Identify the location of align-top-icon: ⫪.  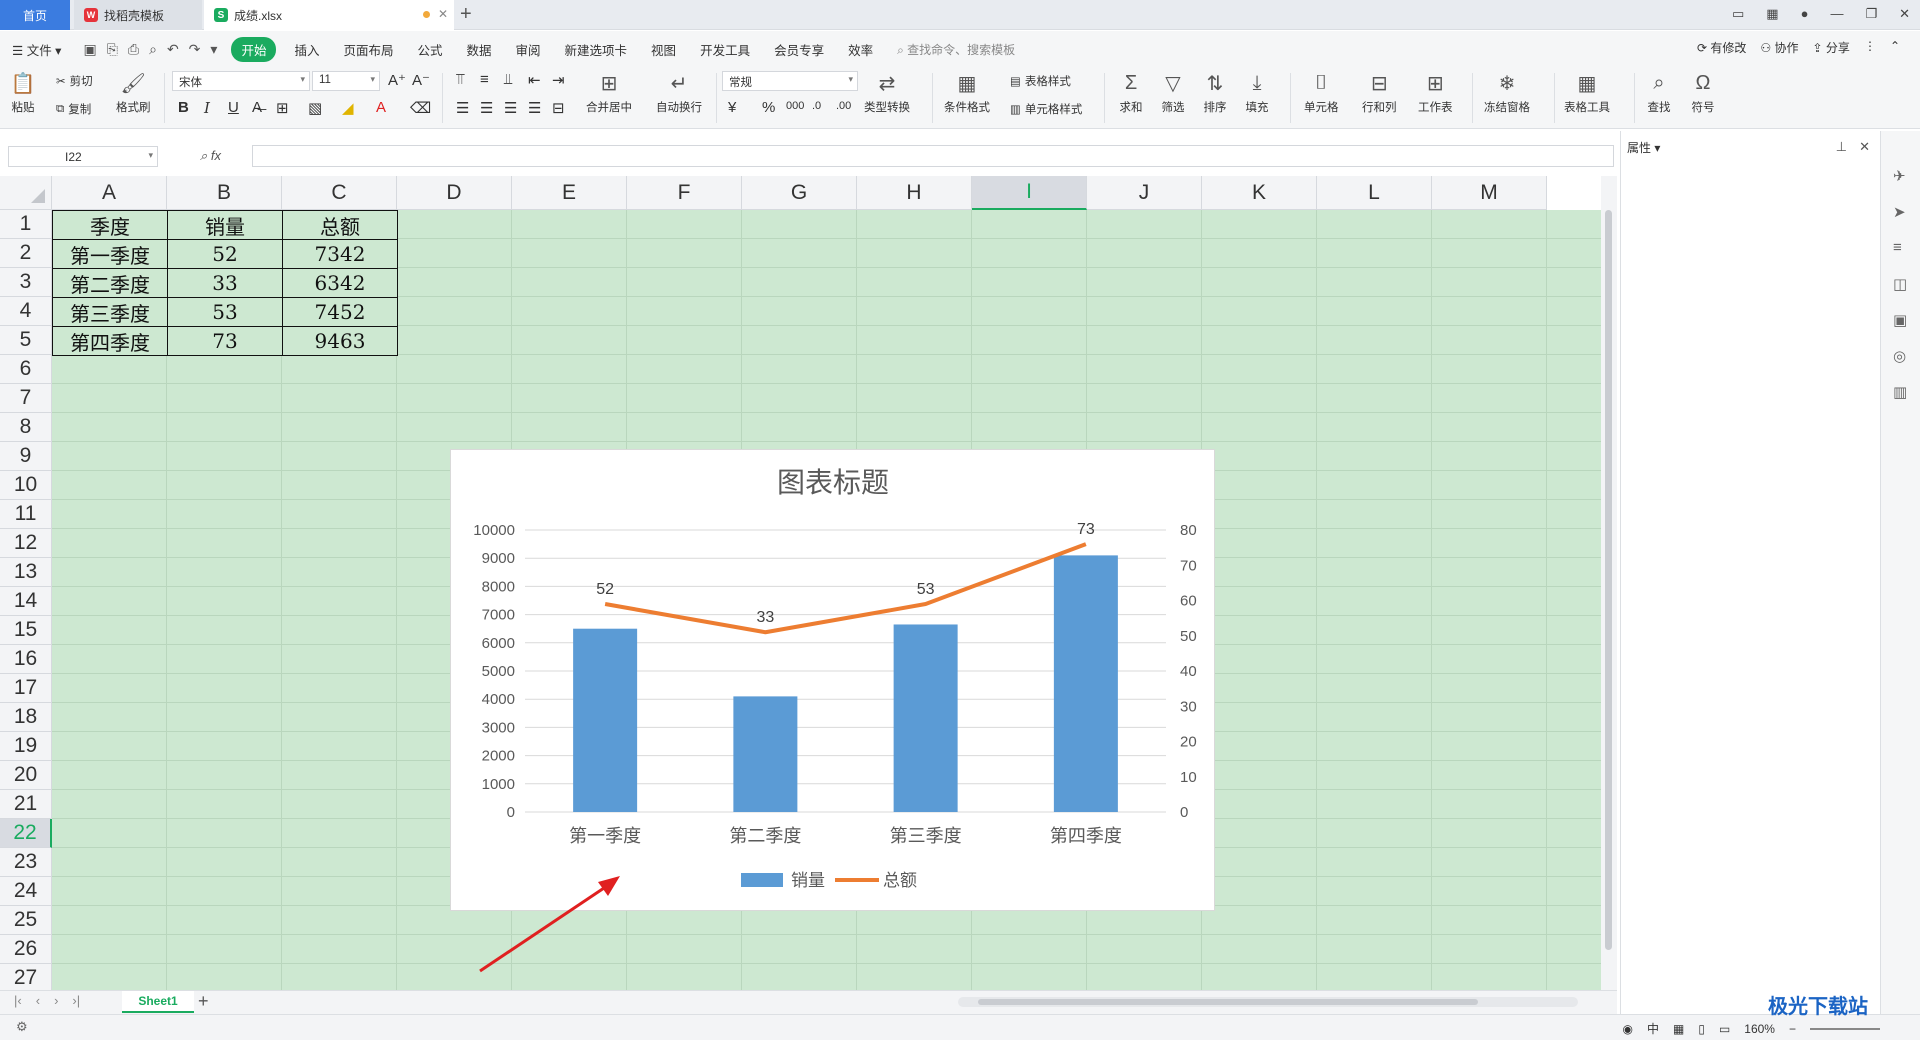
(460, 79).